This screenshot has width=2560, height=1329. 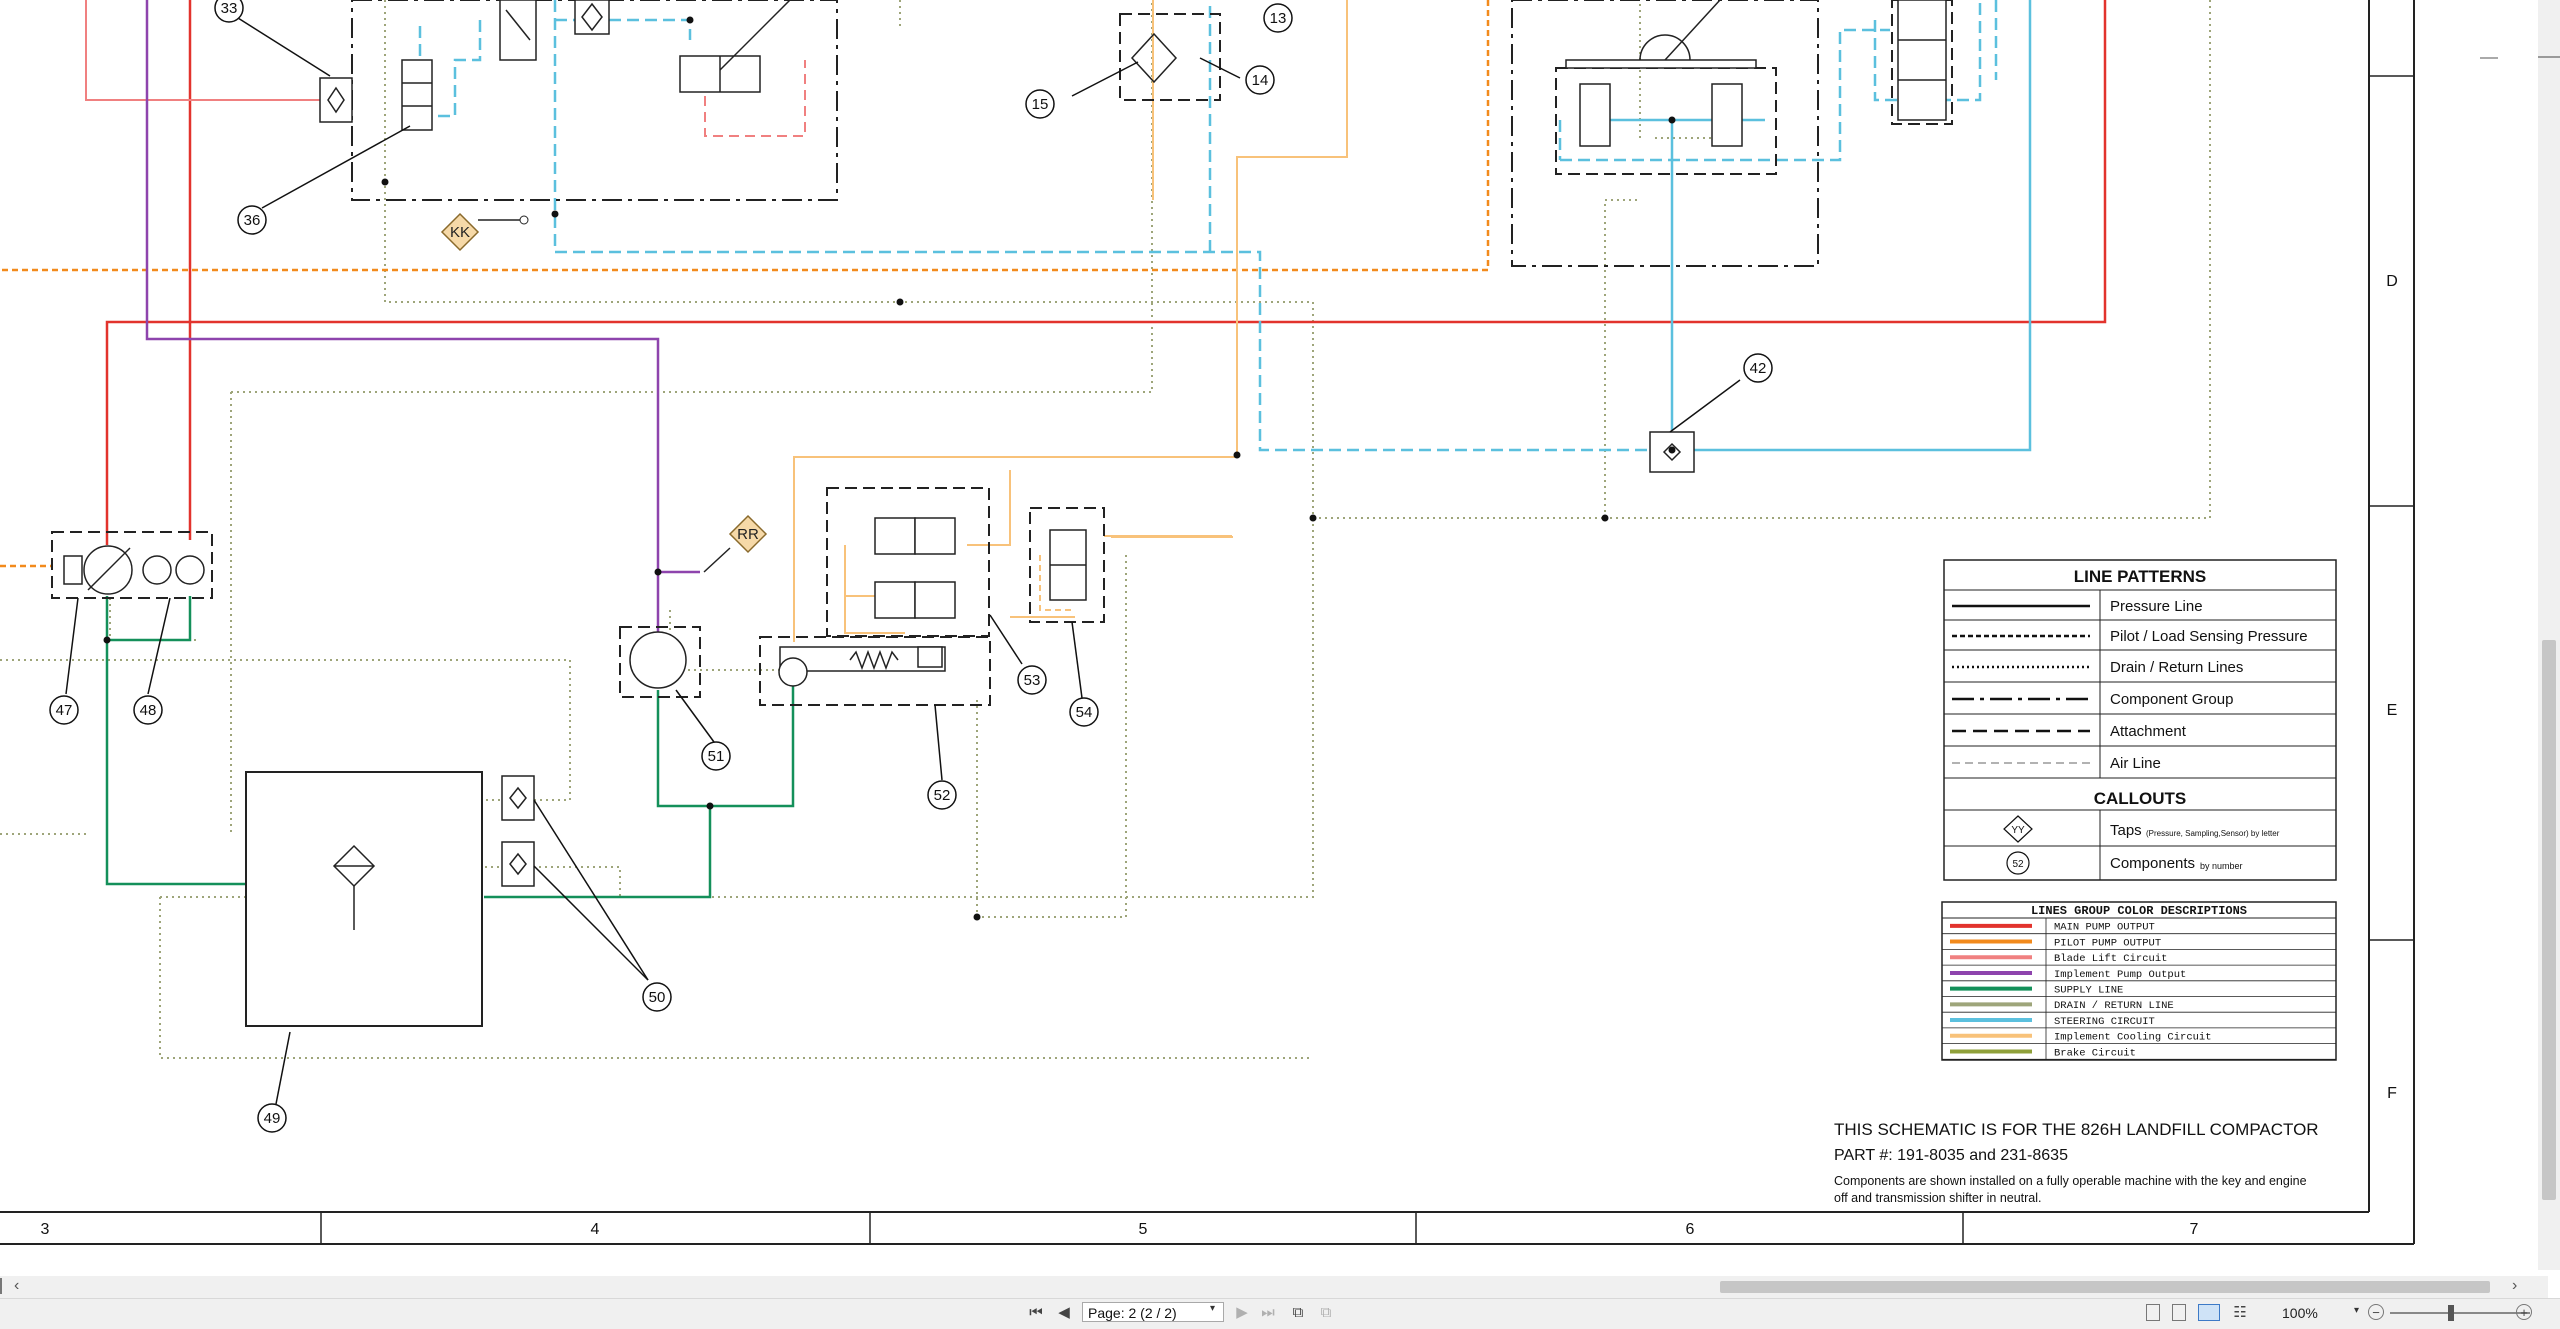 I want to click on pattern-attachment: Attachment, so click(x=2148, y=731).